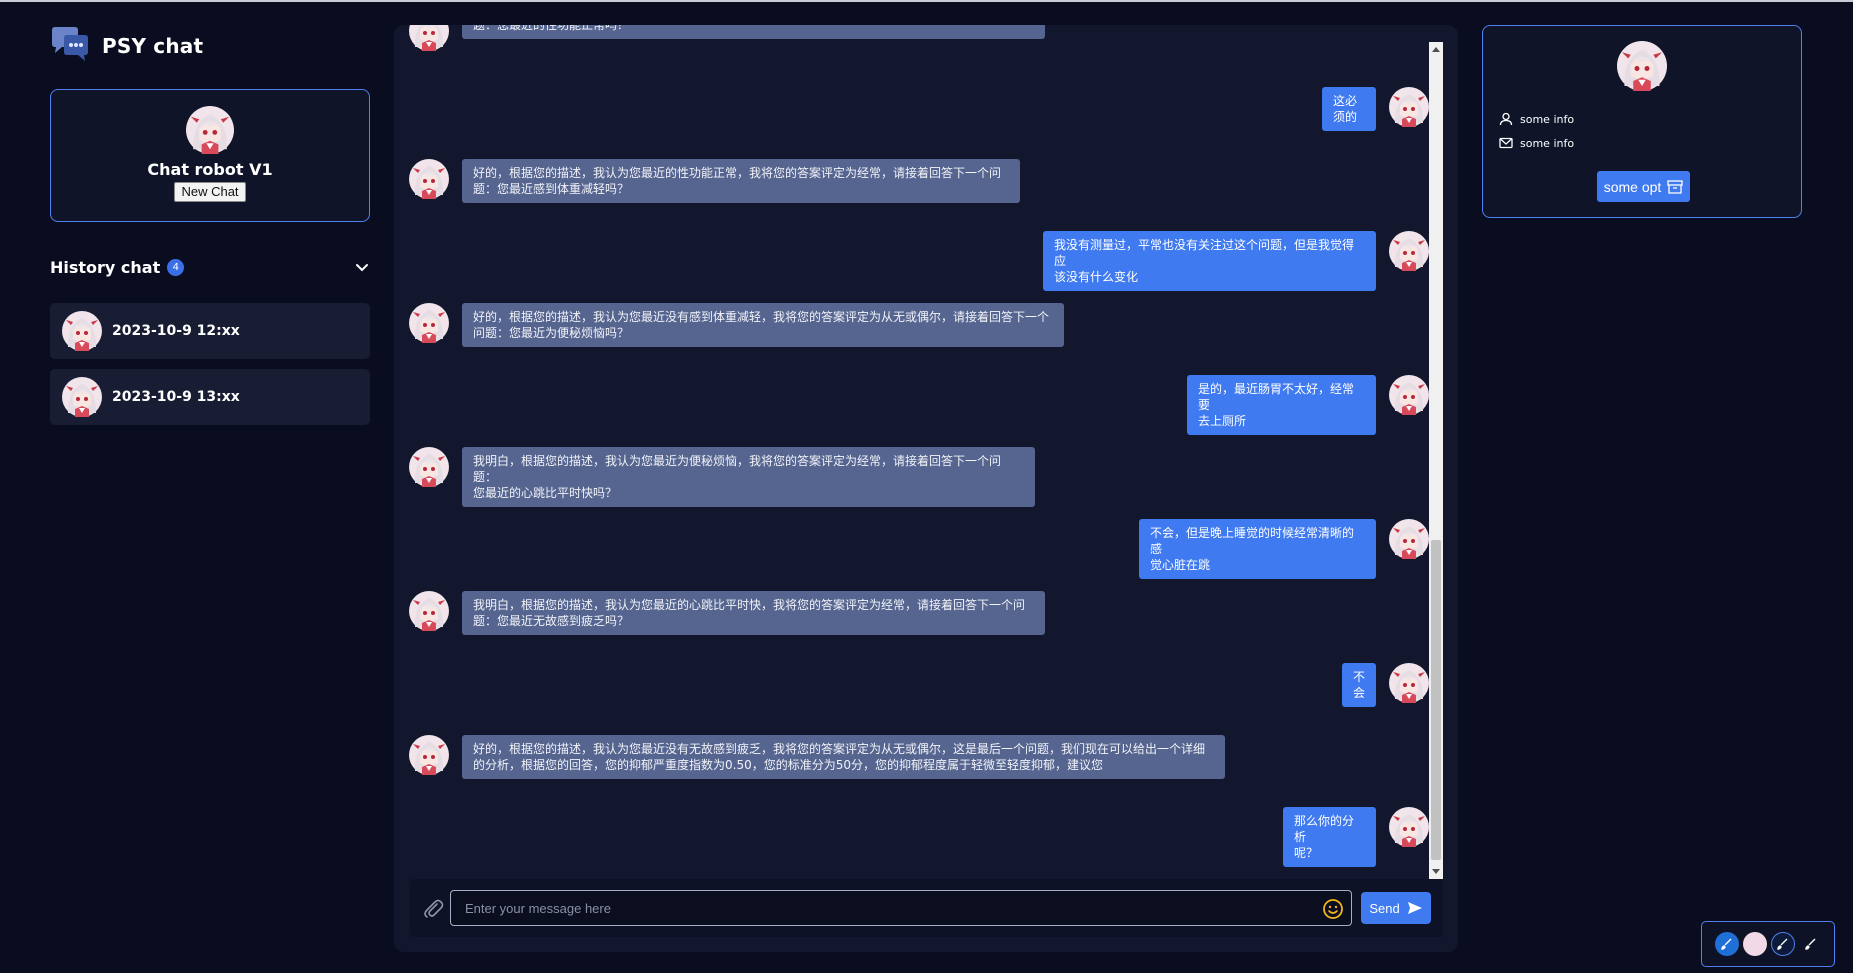 This screenshot has width=1853, height=973. What do you see at coordinates (901, 908) in the screenshot?
I see `message-input` at bounding box center [901, 908].